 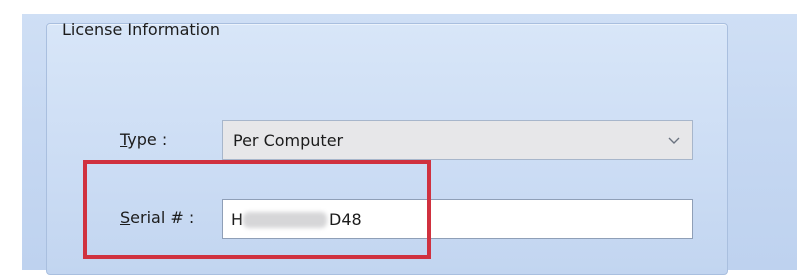 I want to click on type-label-rest: ype :, so click(x=147, y=139).